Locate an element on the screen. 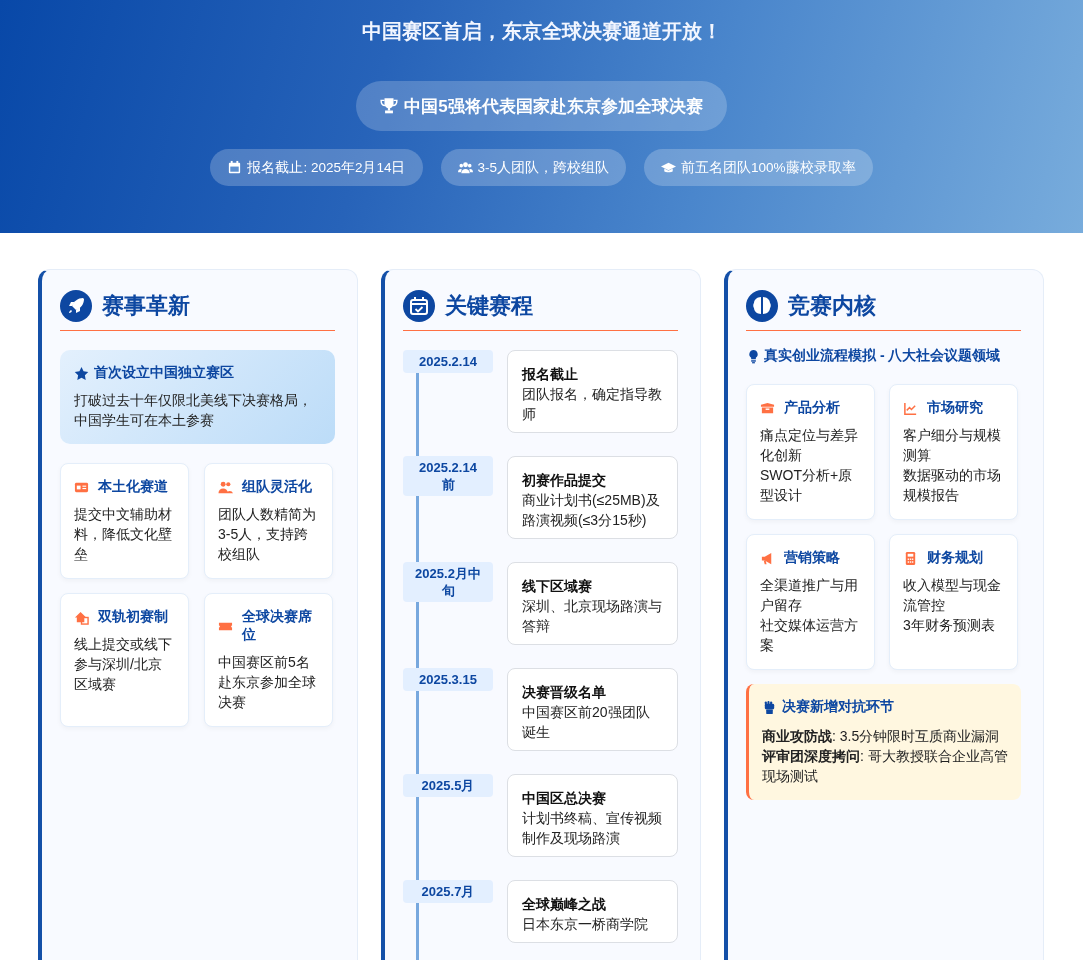  feature-text: 团队人数精简为3-5人，支持跨校组队 is located at coordinates (267, 534).